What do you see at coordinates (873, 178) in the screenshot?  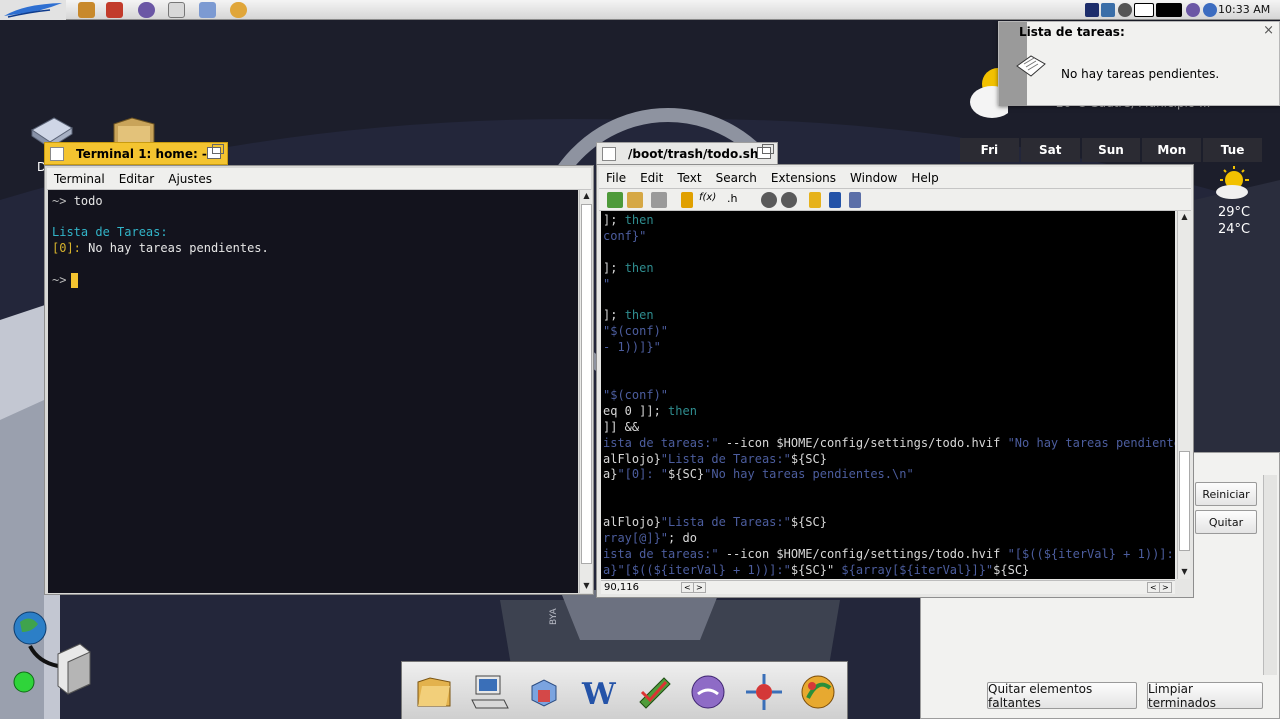 I see `menu-window: Window` at bounding box center [873, 178].